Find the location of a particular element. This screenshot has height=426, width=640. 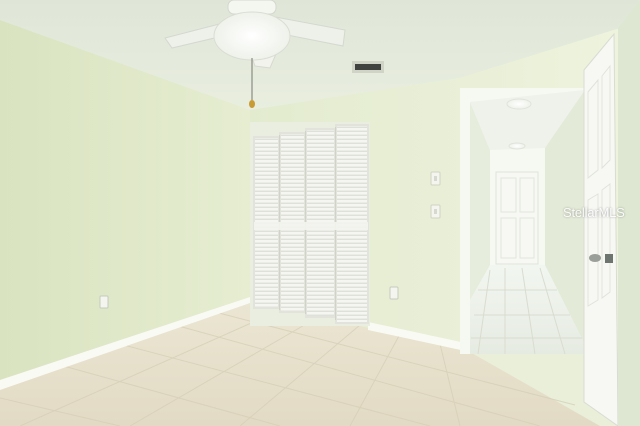

watermark-text: StellarMLS is located at coordinates (594, 212).